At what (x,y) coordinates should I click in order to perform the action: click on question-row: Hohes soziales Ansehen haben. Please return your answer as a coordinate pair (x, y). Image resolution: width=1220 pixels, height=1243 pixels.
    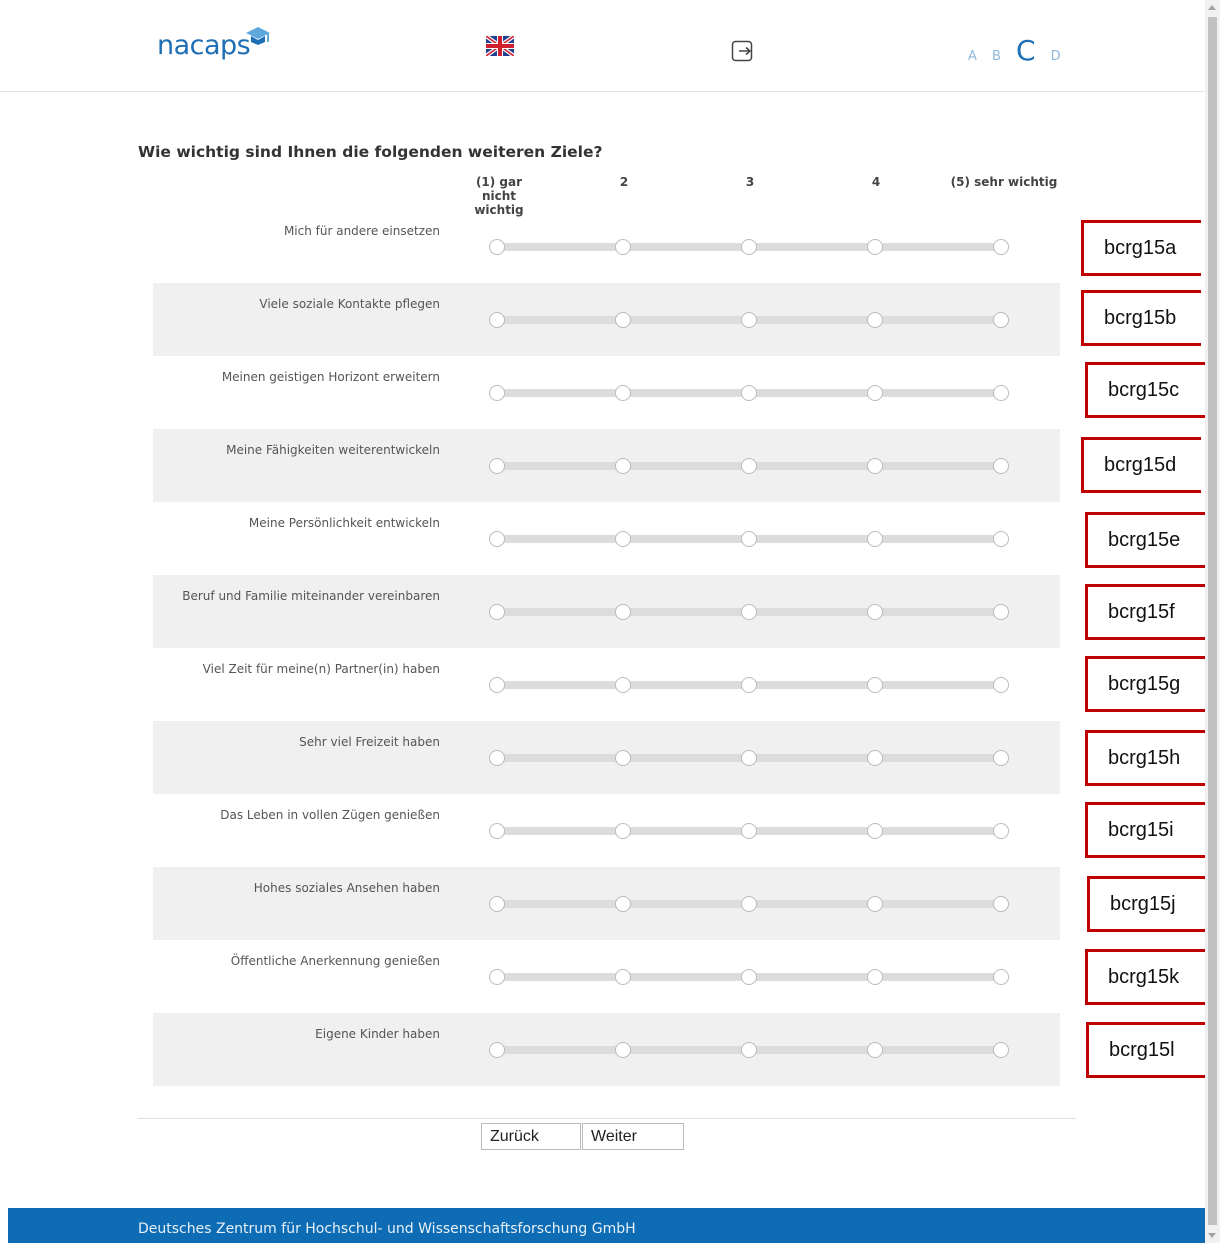
    Looking at the image, I should click on (606, 903).